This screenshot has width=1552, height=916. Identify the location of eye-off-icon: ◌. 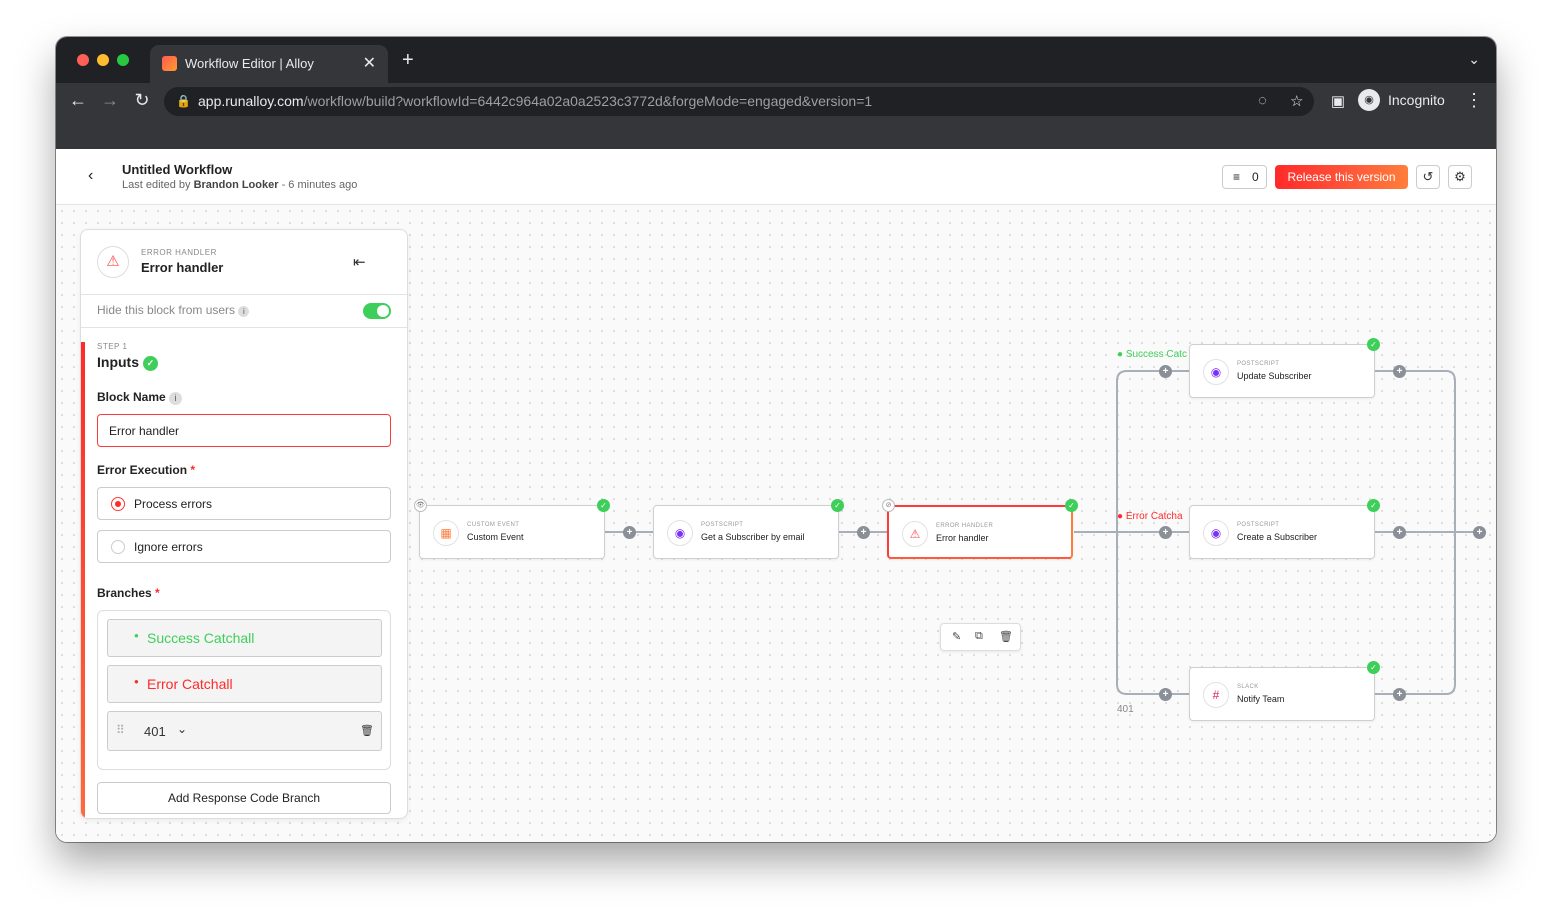
(1262, 100).